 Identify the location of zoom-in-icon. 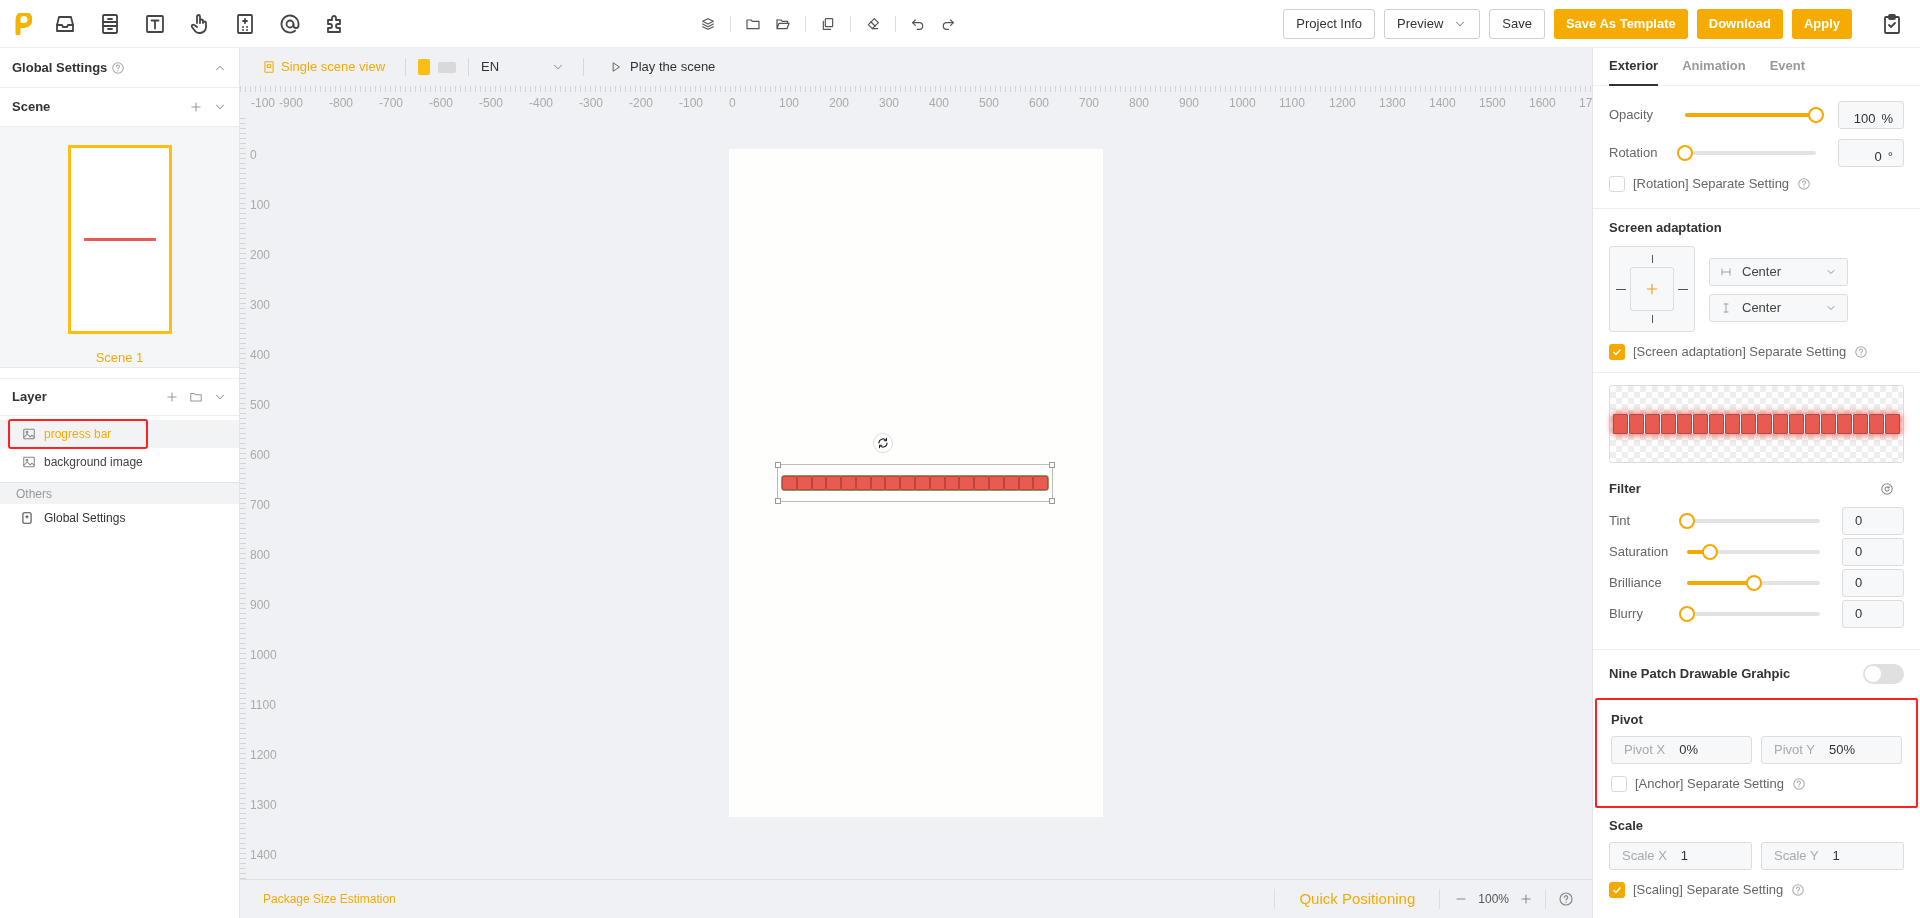
(1526, 899).